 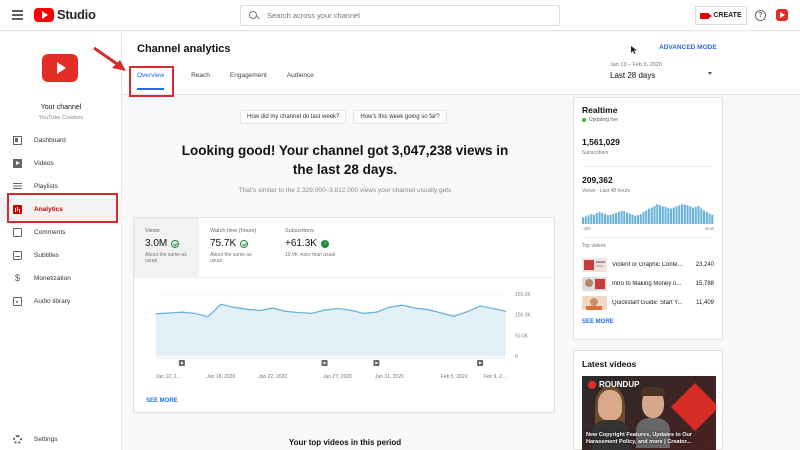 I want to click on tab-reach: Reach, so click(x=200, y=80).